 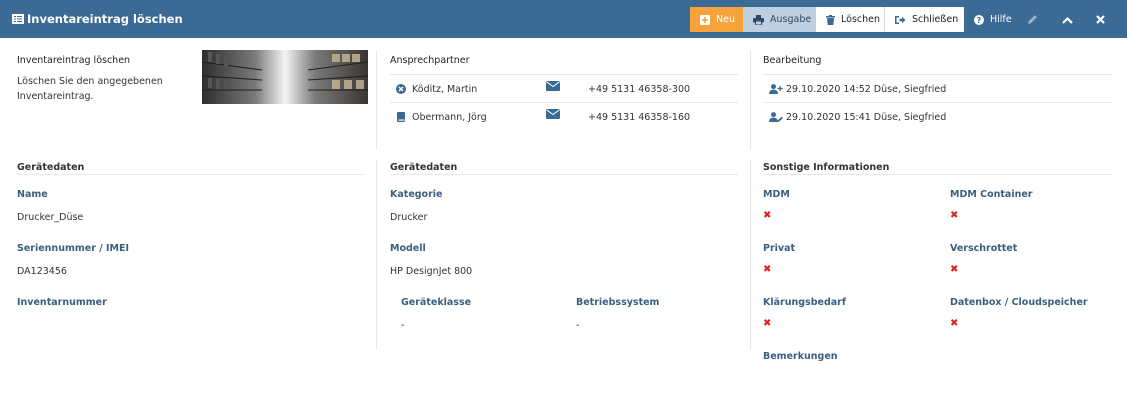 I want to click on device-class-value: -, so click(x=403, y=325).